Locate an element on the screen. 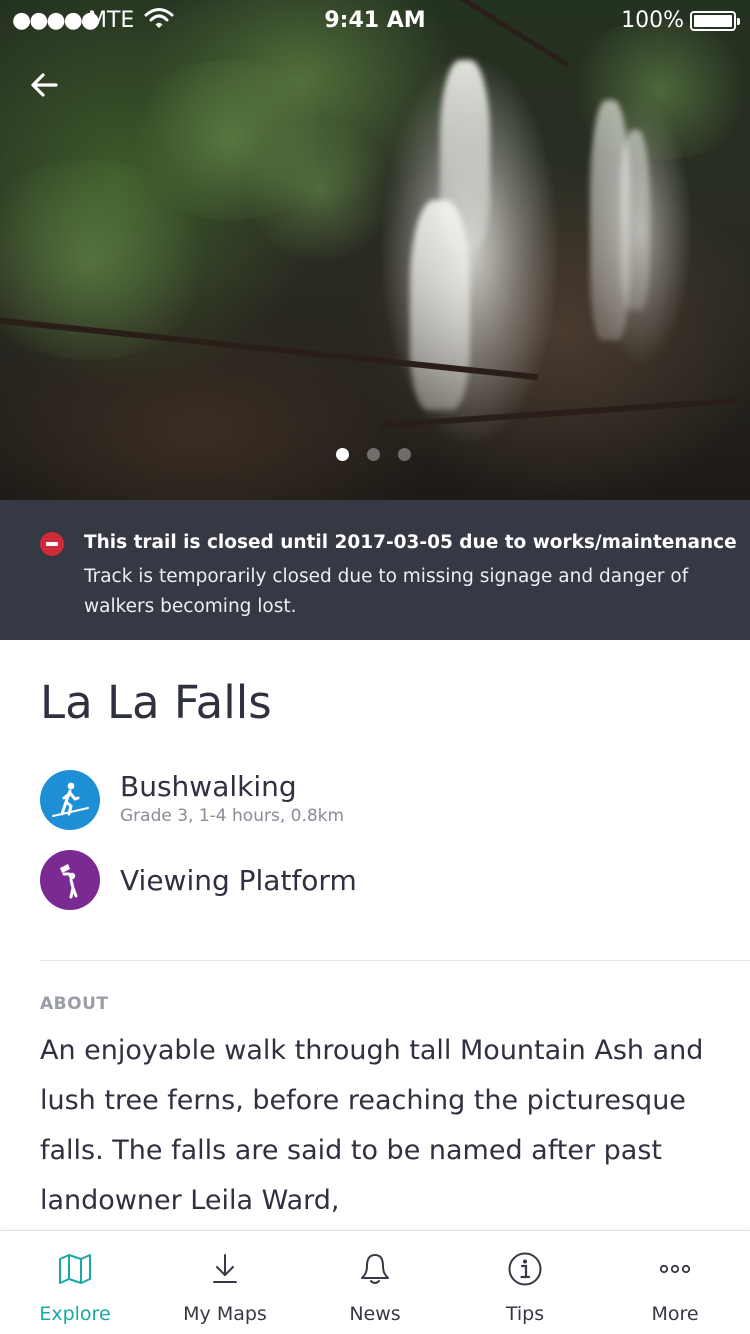  activity-name: Bushwalking is located at coordinates (208, 786).